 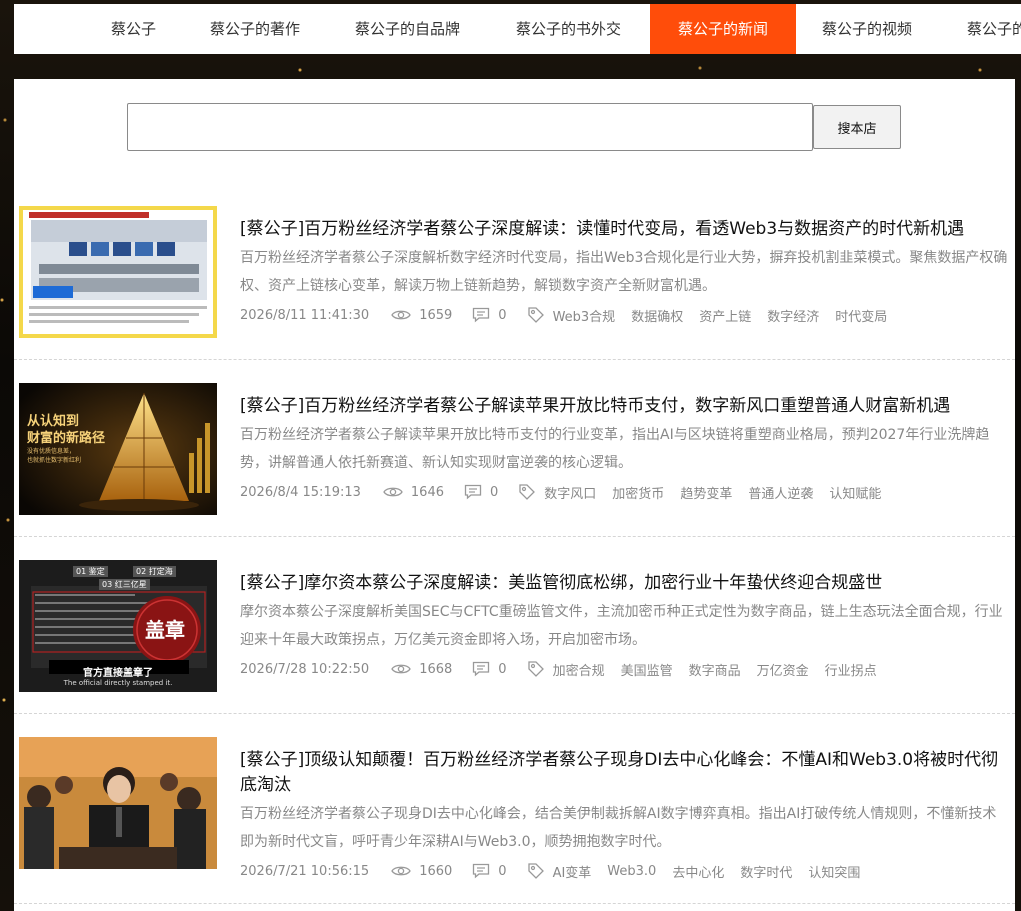 What do you see at coordinates (255, 29) in the screenshot?
I see `nav-item-works: 蔡公子的著作` at bounding box center [255, 29].